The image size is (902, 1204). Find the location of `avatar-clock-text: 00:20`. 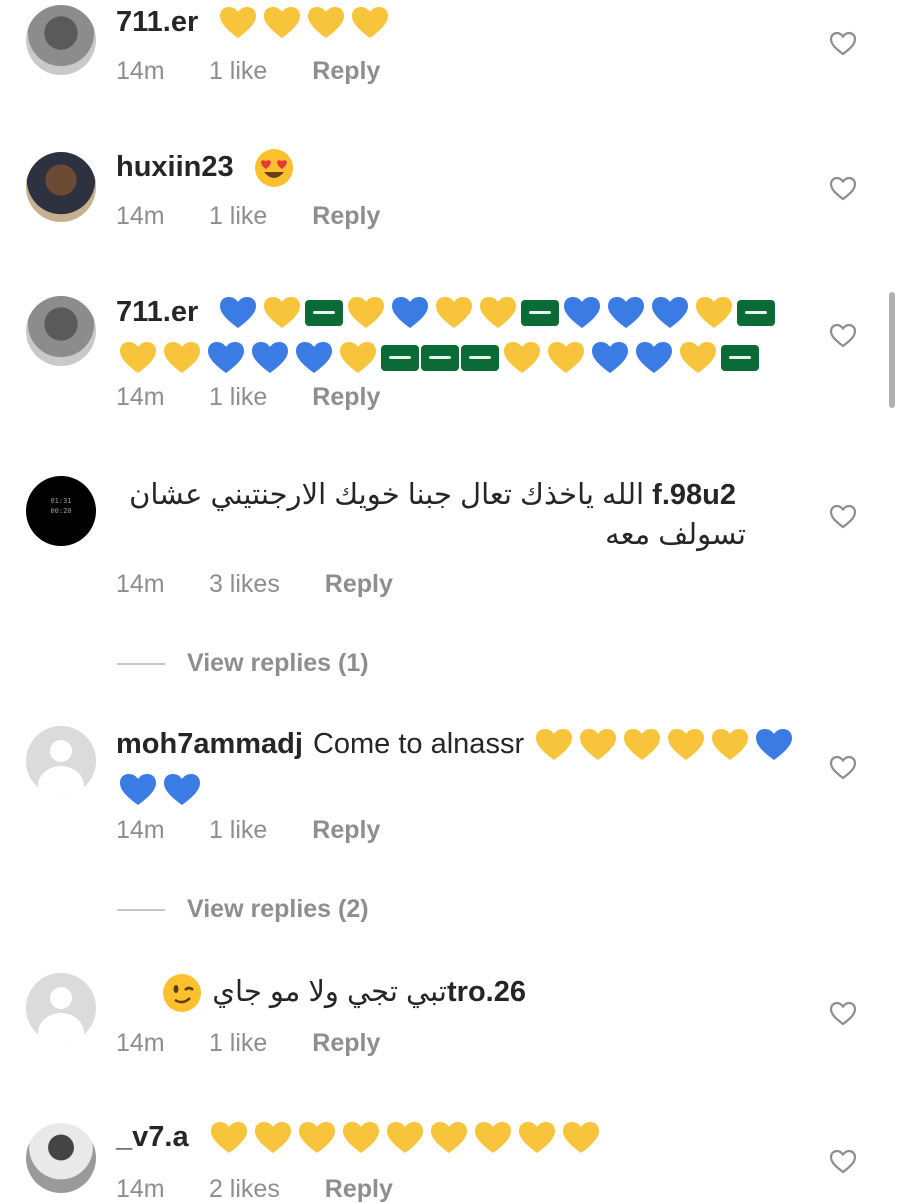

avatar-clock-text: 00:20 is located at coordinates (61, 511).